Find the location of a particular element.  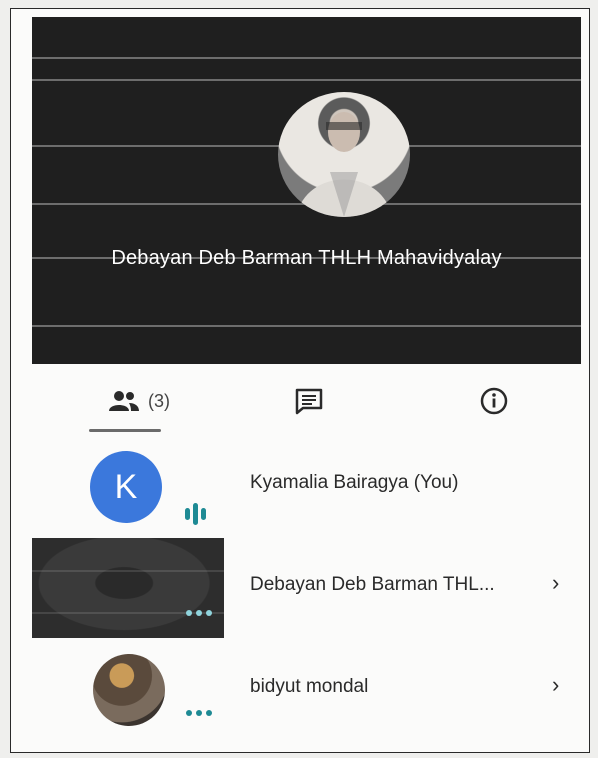

chat-icon is located at coordinates (309, 401).